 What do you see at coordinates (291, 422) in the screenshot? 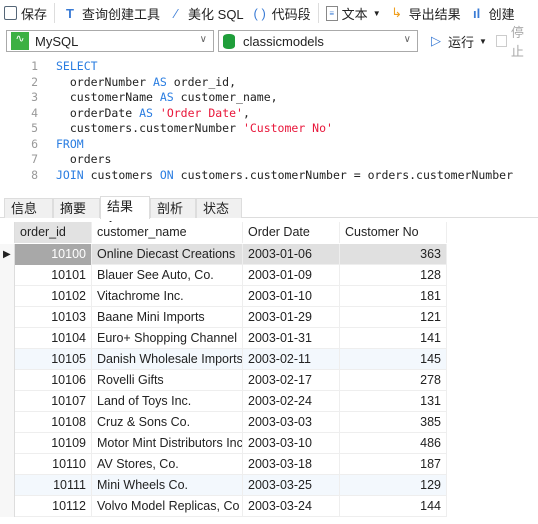
I see `cell: 2003-03-03` at bounding box center [291, 422].